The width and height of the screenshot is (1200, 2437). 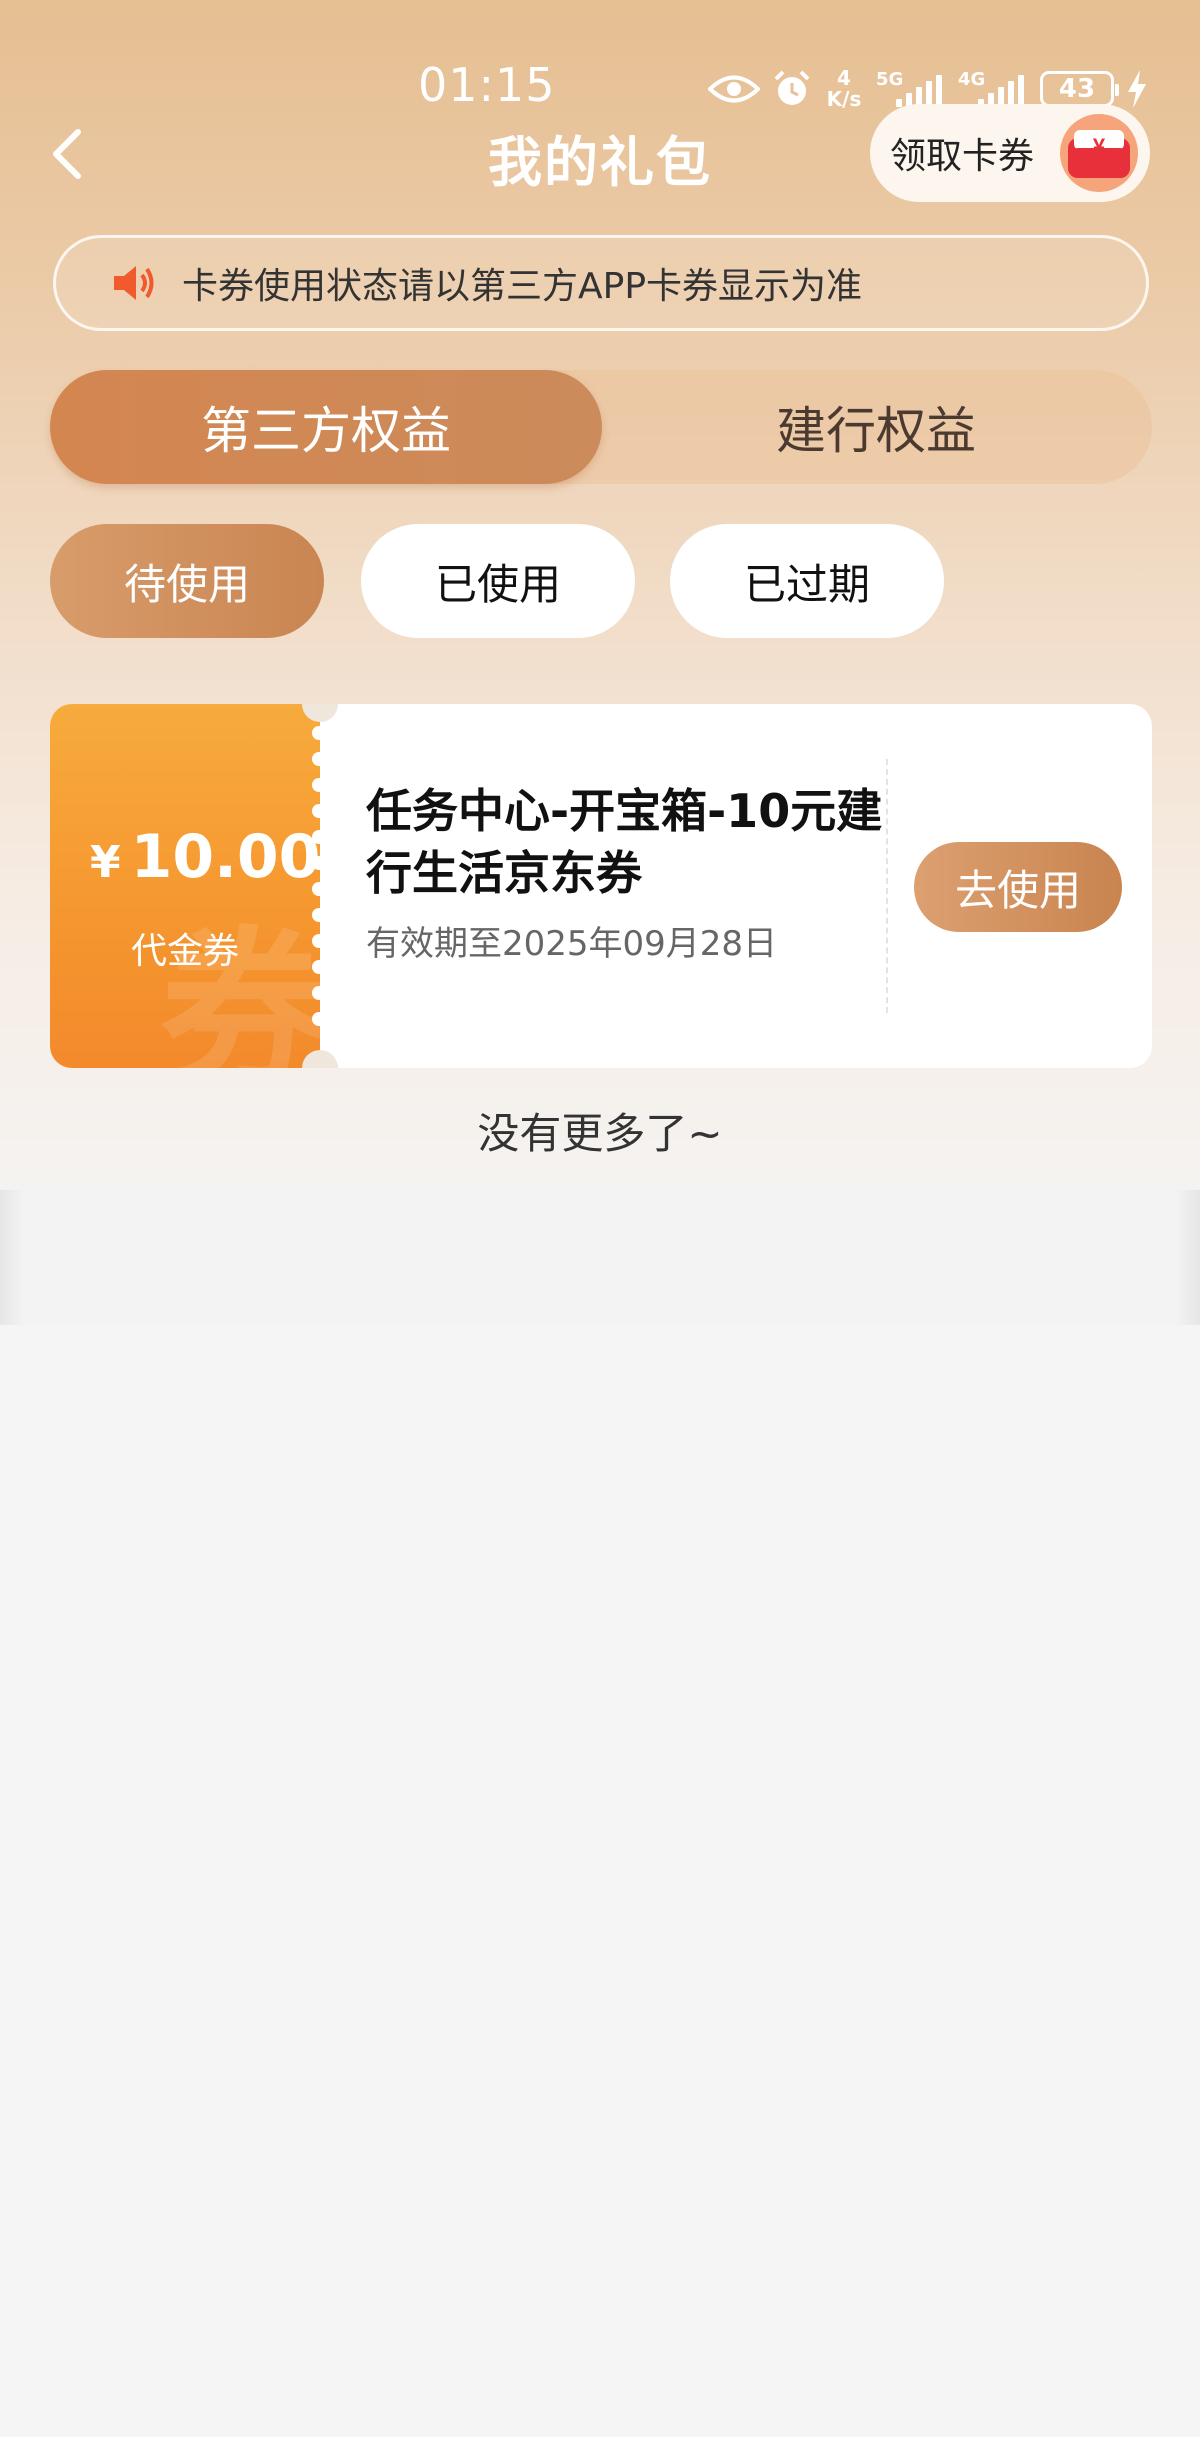 I want to click on speed-unit: K/s, so click(x=844, y=99).